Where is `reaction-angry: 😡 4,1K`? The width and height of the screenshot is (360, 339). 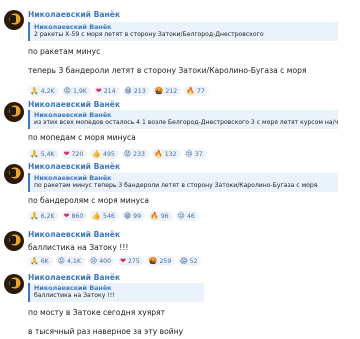
reaction-angry: 😡 4,1K is located at coordinates (70, 261).